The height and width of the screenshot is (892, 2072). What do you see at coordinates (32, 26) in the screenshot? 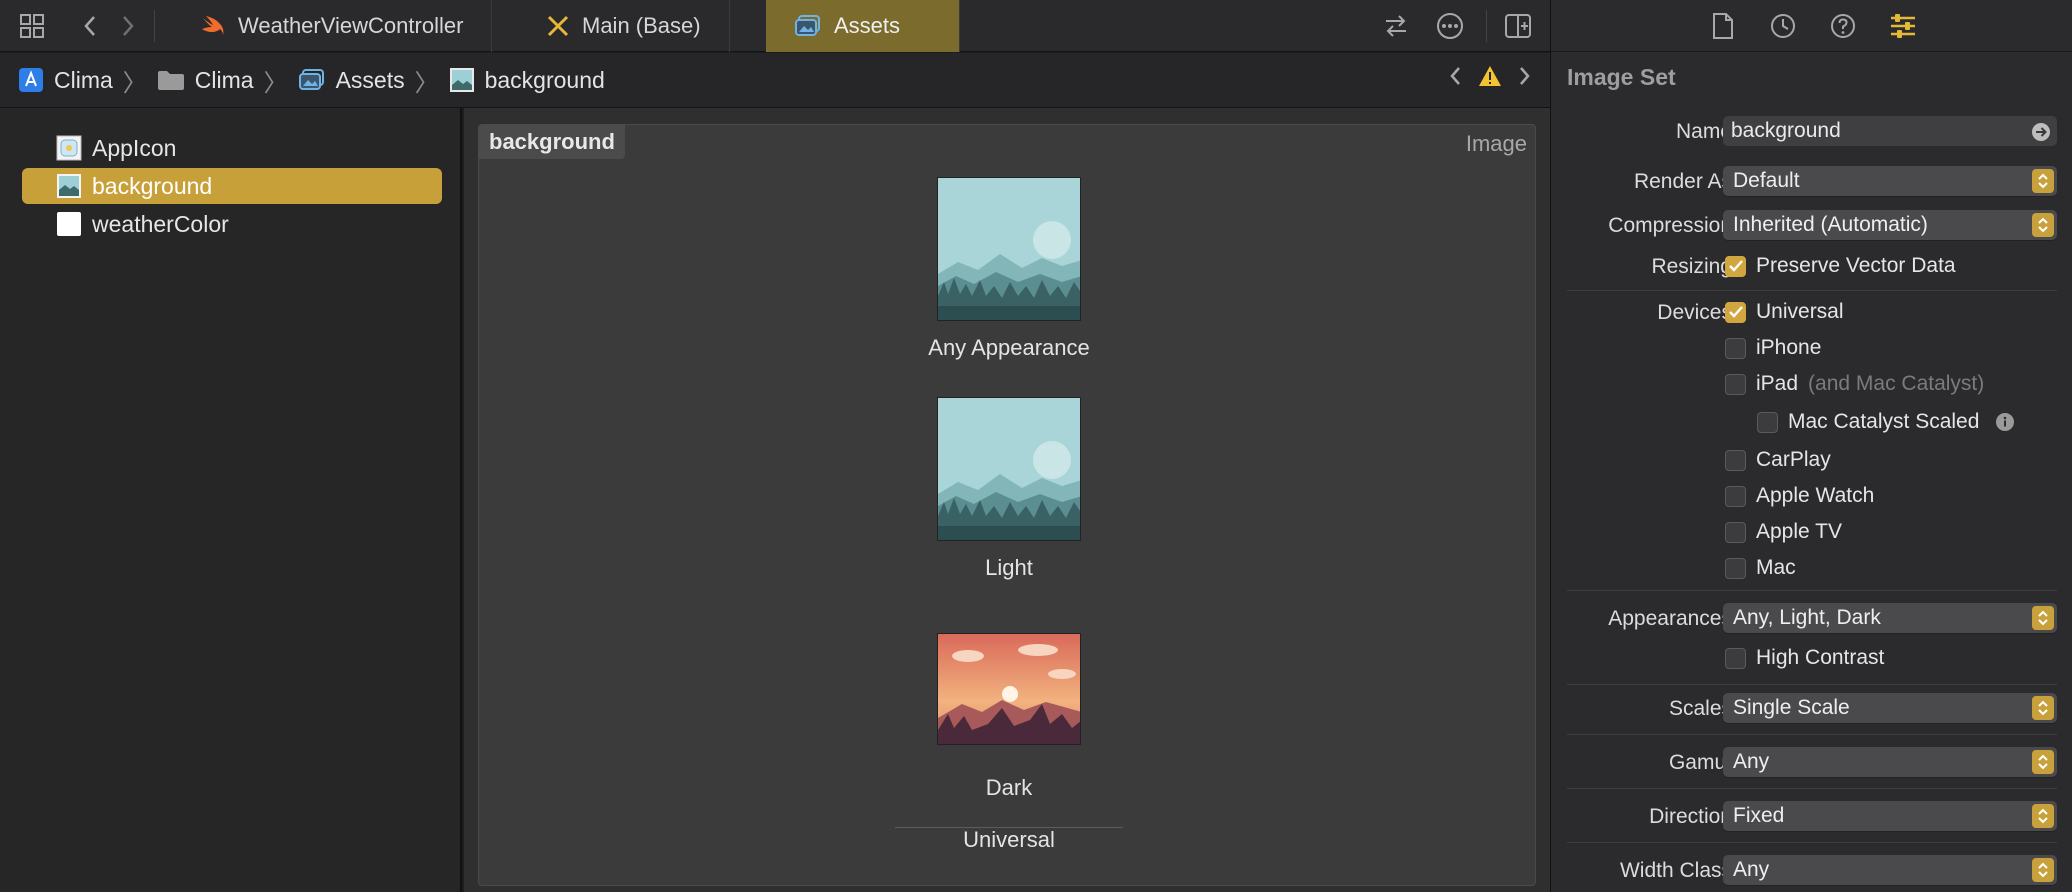
I see `grid-icon` at bounding box center [32, 26].